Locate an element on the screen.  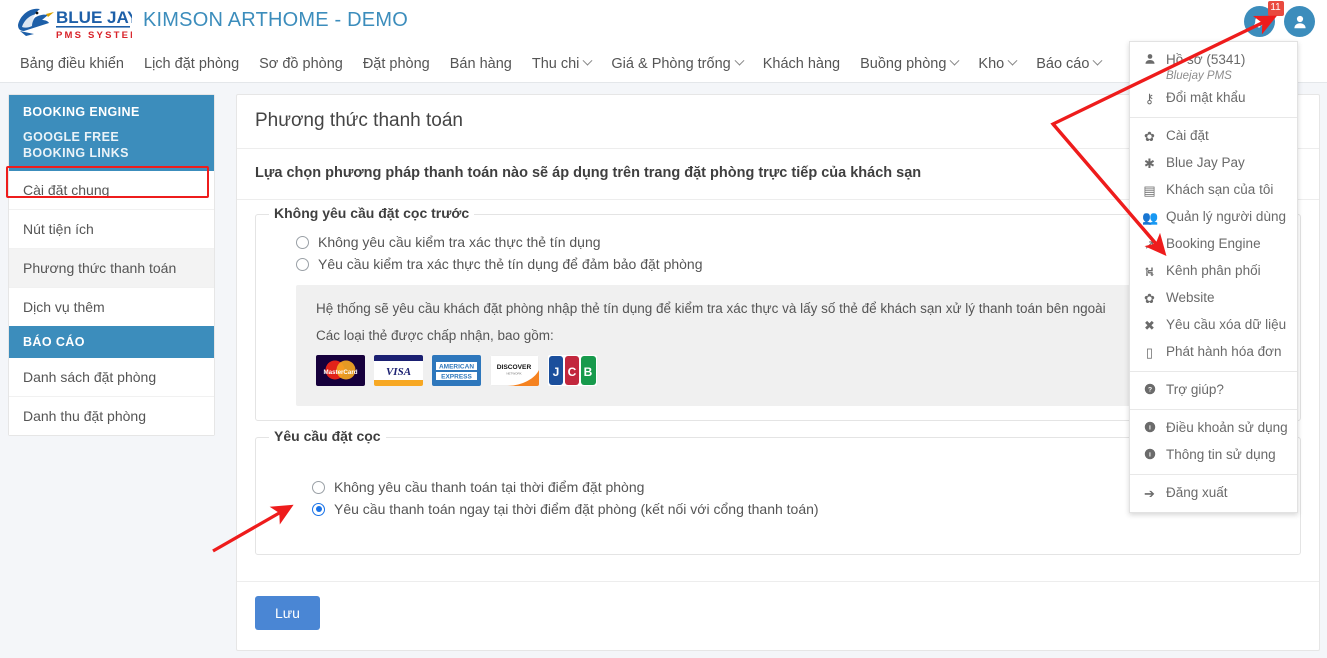
dropdown-item-label: Kênh phân phối is located at coordinates (1213, 270).